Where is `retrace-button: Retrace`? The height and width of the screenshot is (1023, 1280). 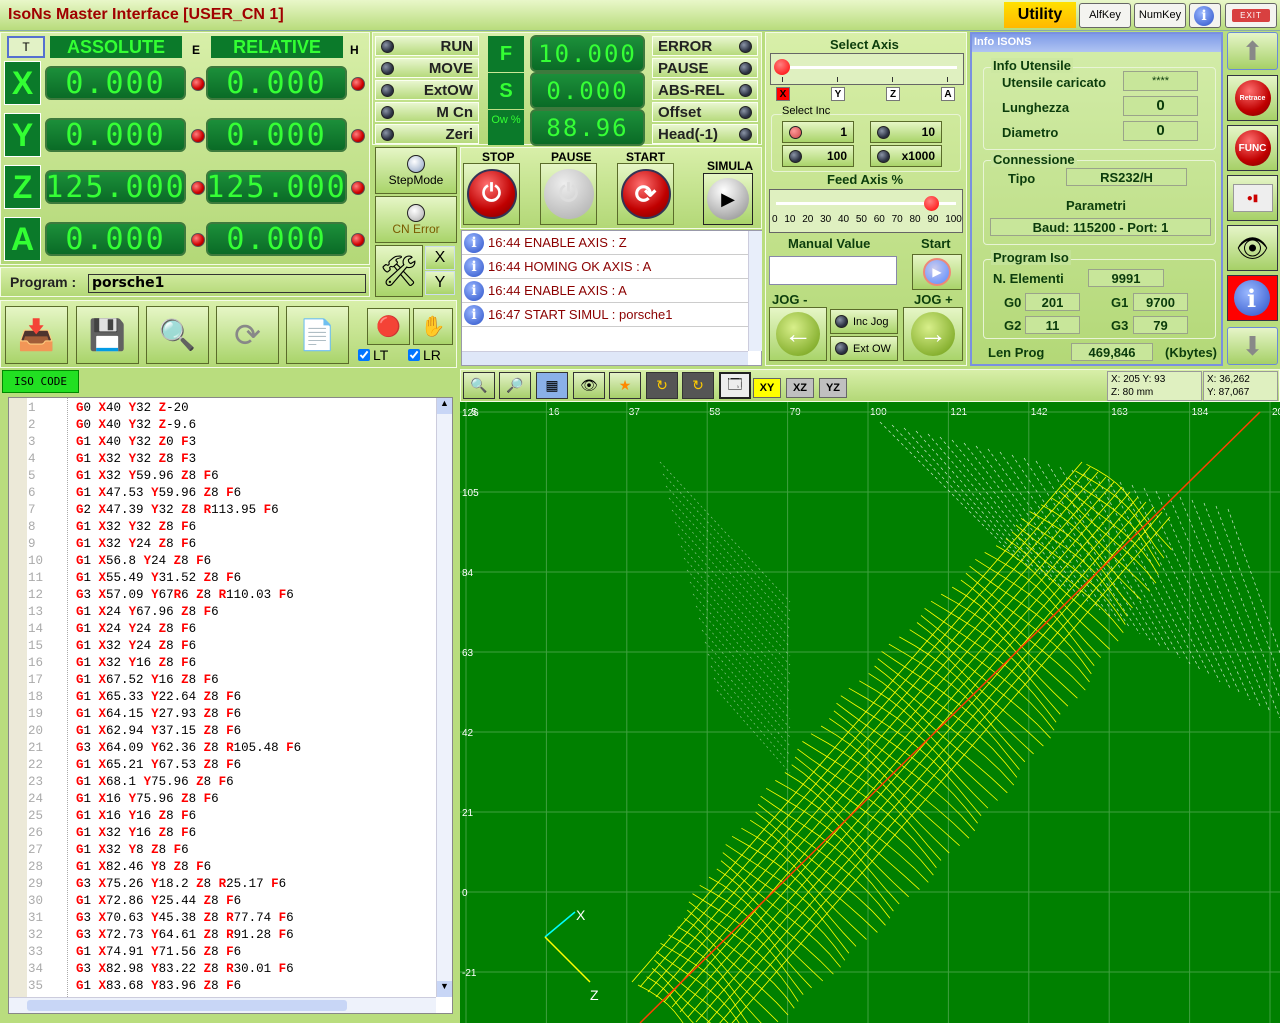 retrace-button: Retrace is located at coordinates (1252, 98).